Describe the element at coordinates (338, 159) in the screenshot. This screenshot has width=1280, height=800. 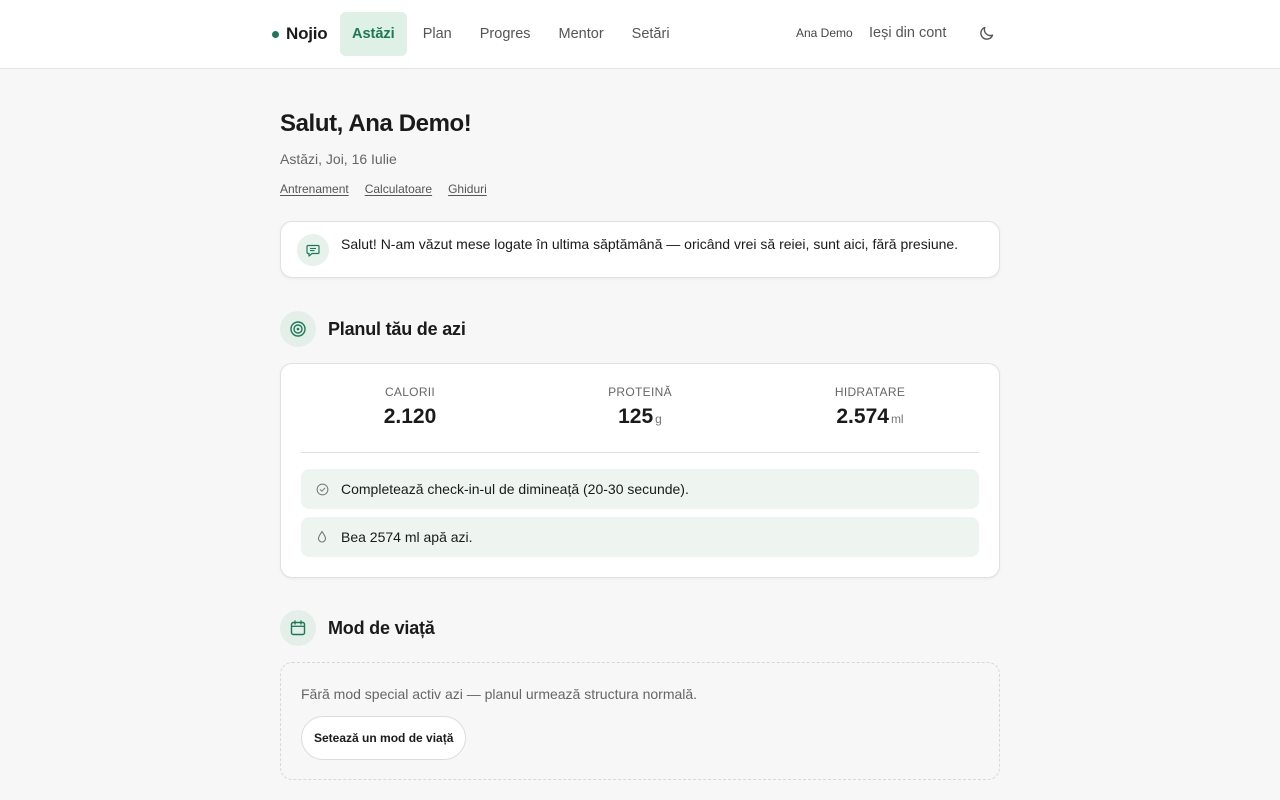
I see `date-line: Astăzi, Joi, 16 Iulie` at that location.